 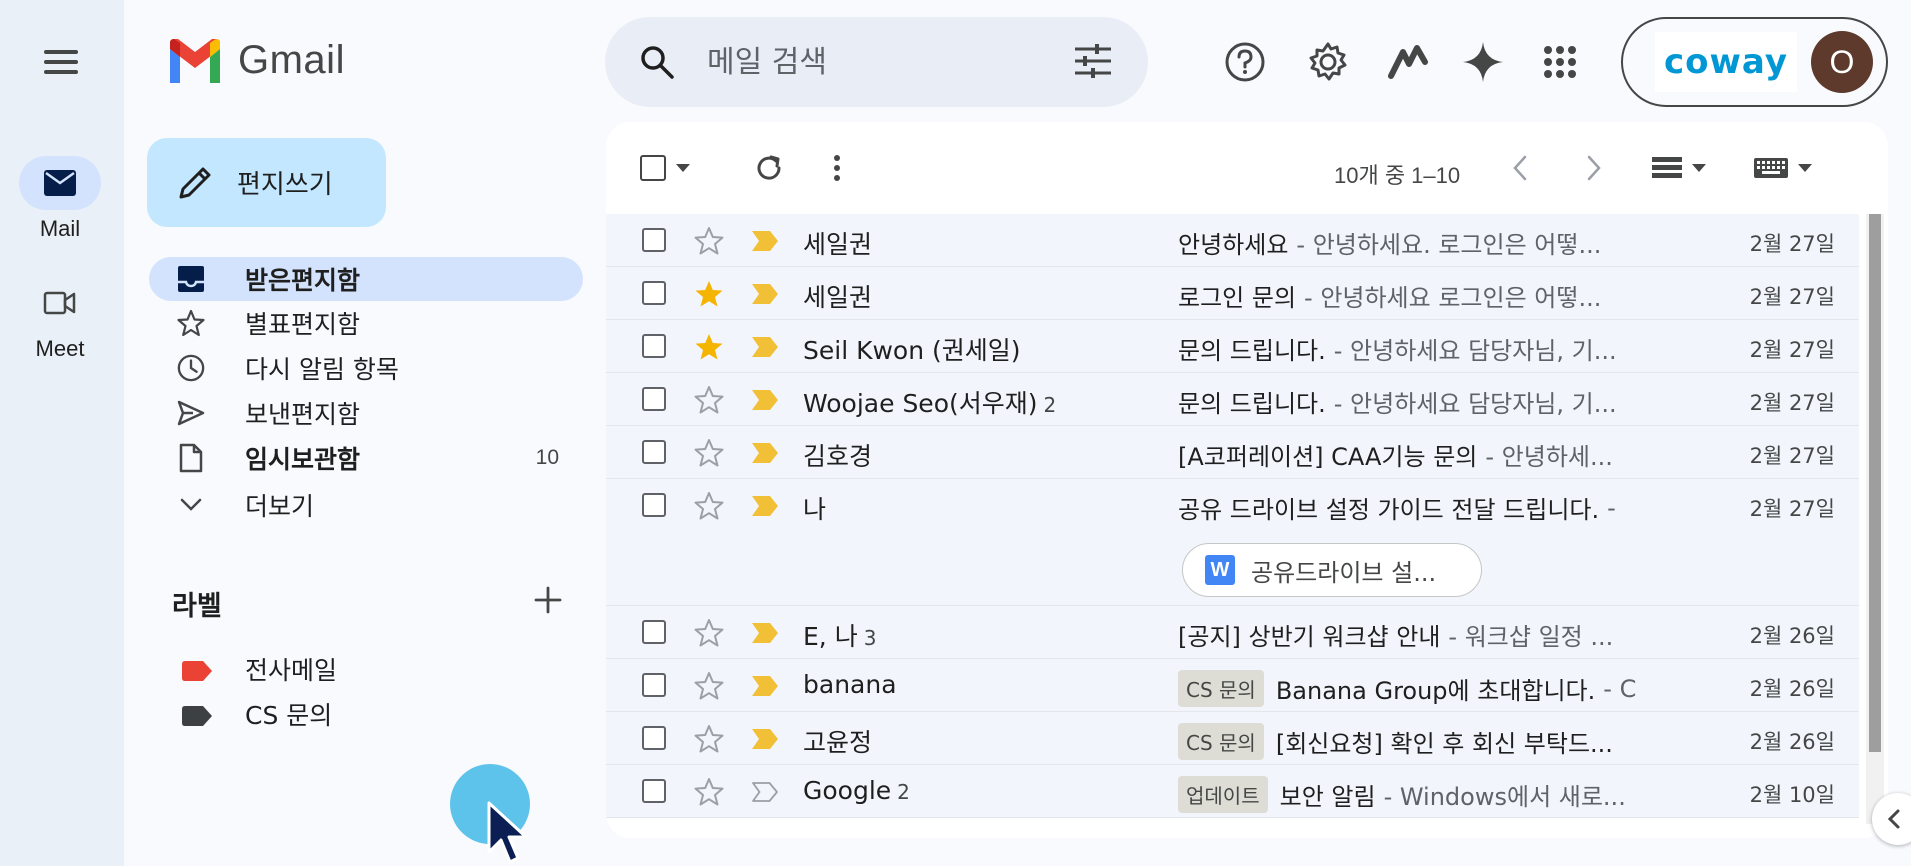 I want to click on apps-grid-icon, so click(x=1560, y=62).